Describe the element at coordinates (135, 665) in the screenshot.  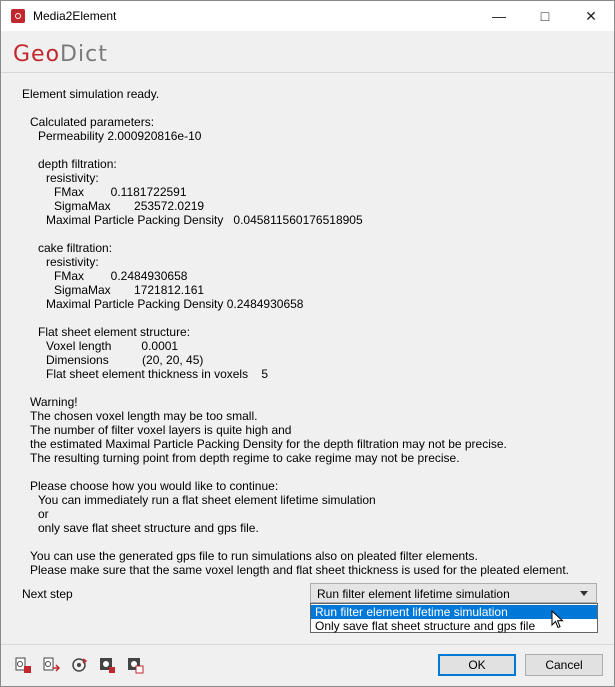
I see `macro-settings-icon` at that location.